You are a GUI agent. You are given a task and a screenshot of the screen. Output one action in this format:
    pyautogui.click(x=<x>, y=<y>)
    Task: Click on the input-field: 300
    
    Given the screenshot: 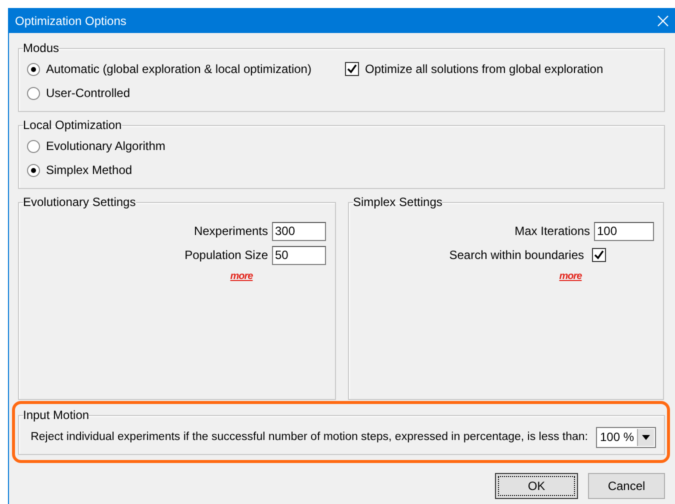 What is the action you would take?
    pyautogui.click(x=299, y=231)
    